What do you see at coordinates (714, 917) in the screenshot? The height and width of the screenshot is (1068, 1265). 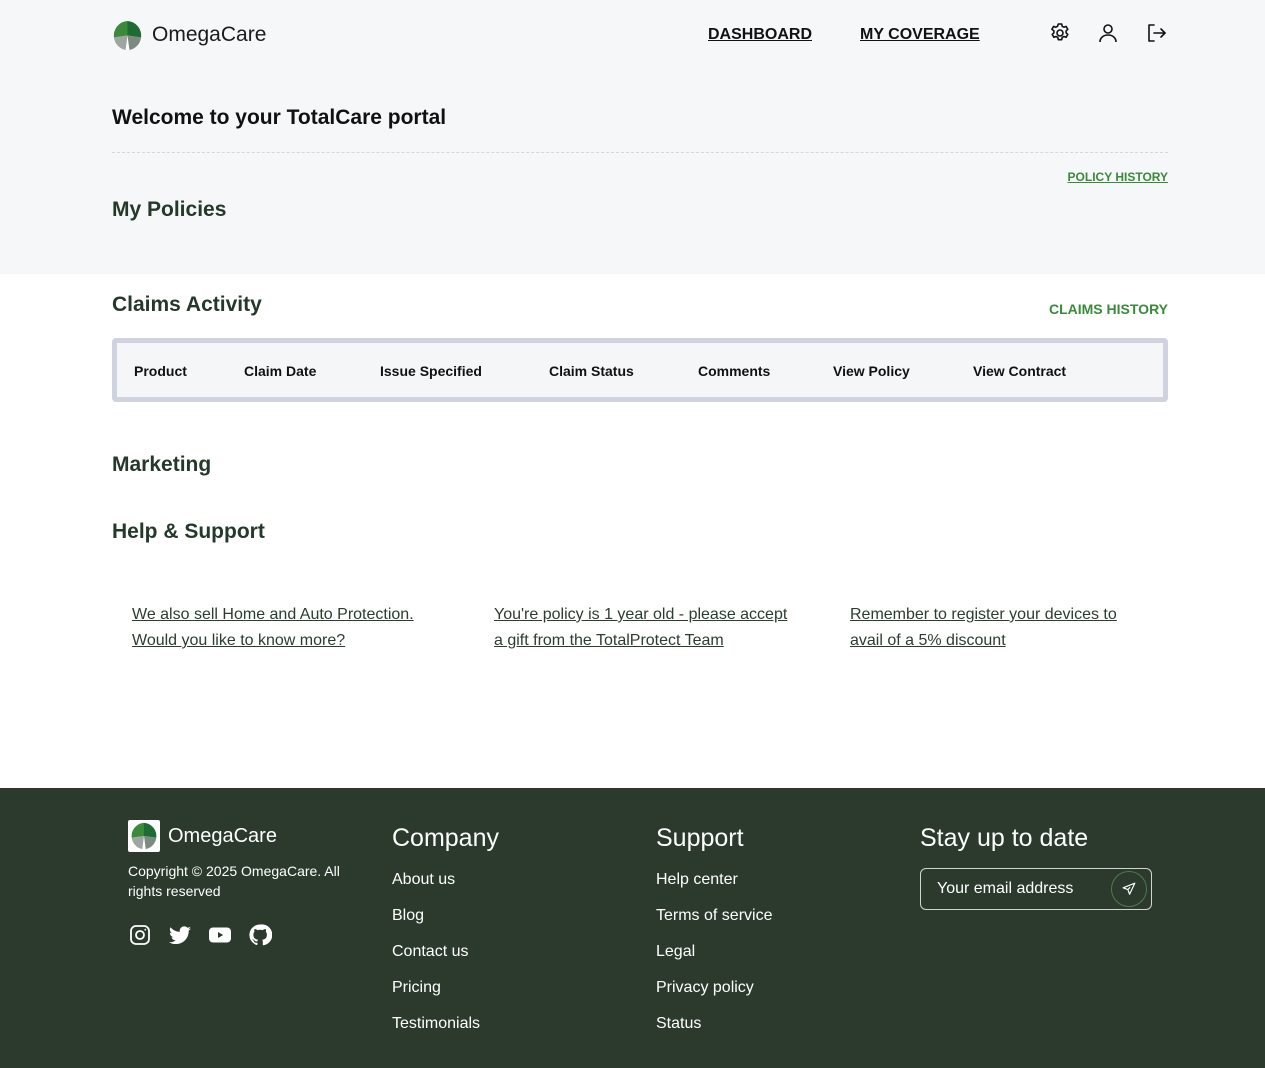 I see `footer-link-terms-of-service: Terms of service` at bounding box center [714, 917].